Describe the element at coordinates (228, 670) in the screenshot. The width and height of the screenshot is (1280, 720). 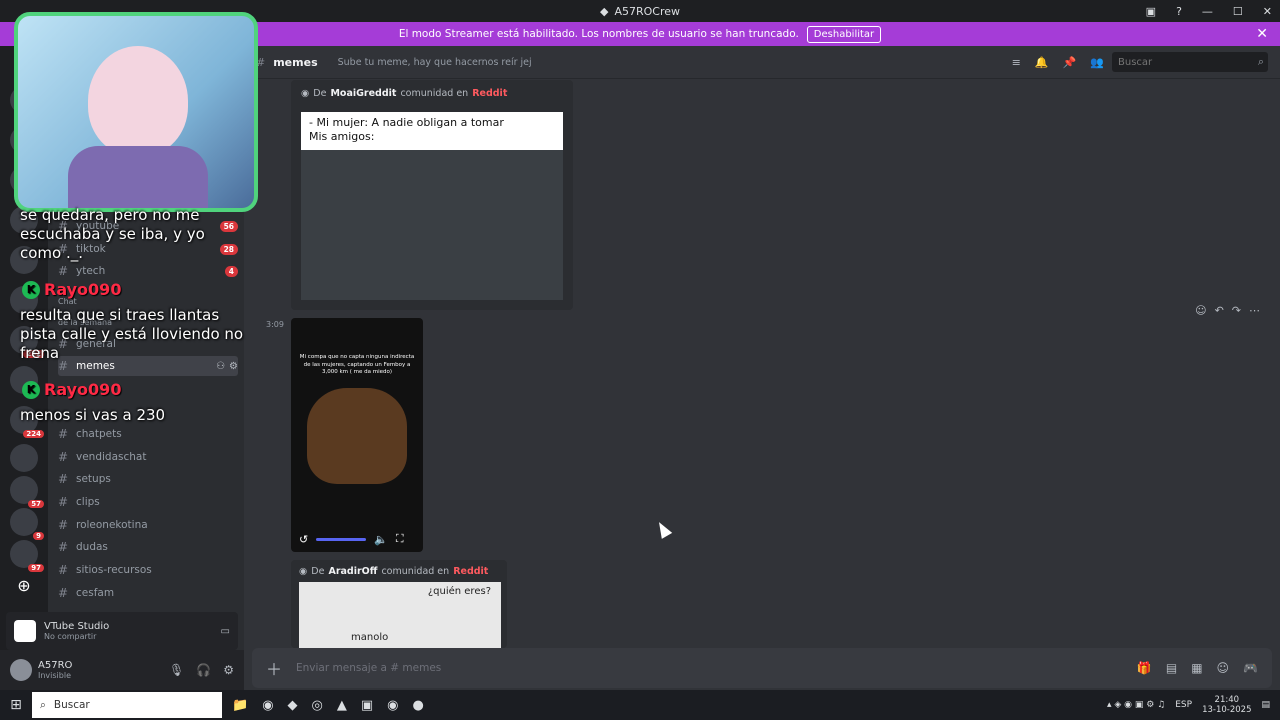
I see `gear-icon: ⚙` at that location.